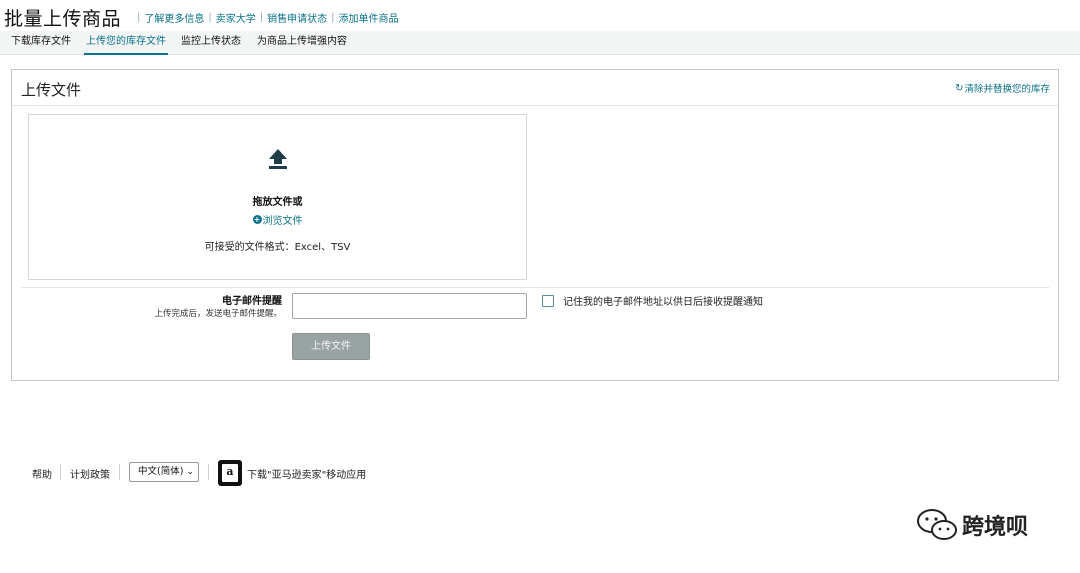  What do you see at coordinates (369, 17) in the screenshot?
I see `add-single-product-link: 添加单件商品` at bounding box center [369, 17].